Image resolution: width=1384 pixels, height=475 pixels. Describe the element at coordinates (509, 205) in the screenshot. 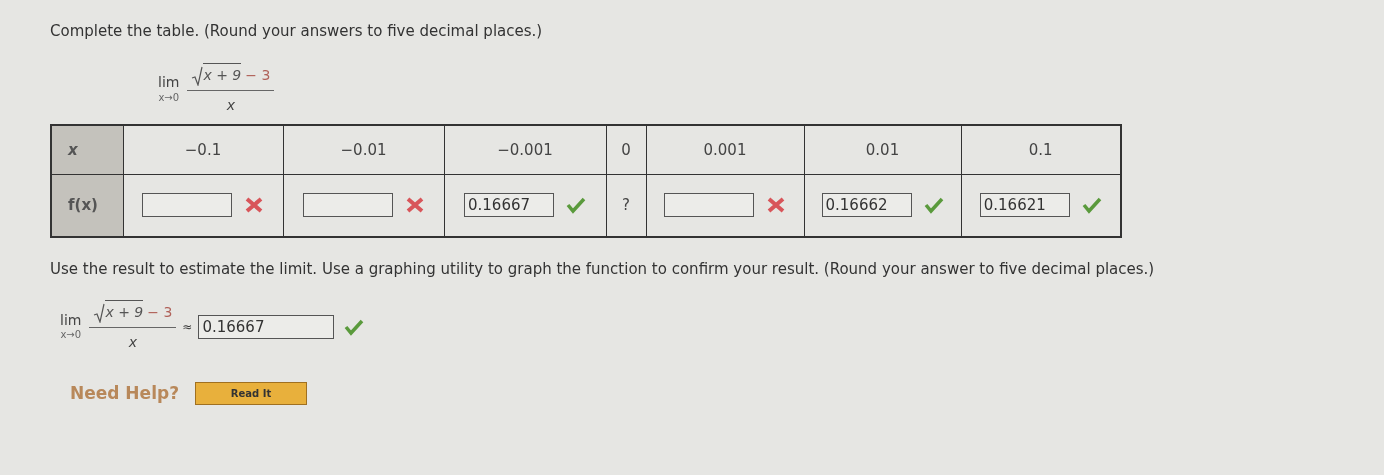

I see `input-field: 0.16667` at that location.